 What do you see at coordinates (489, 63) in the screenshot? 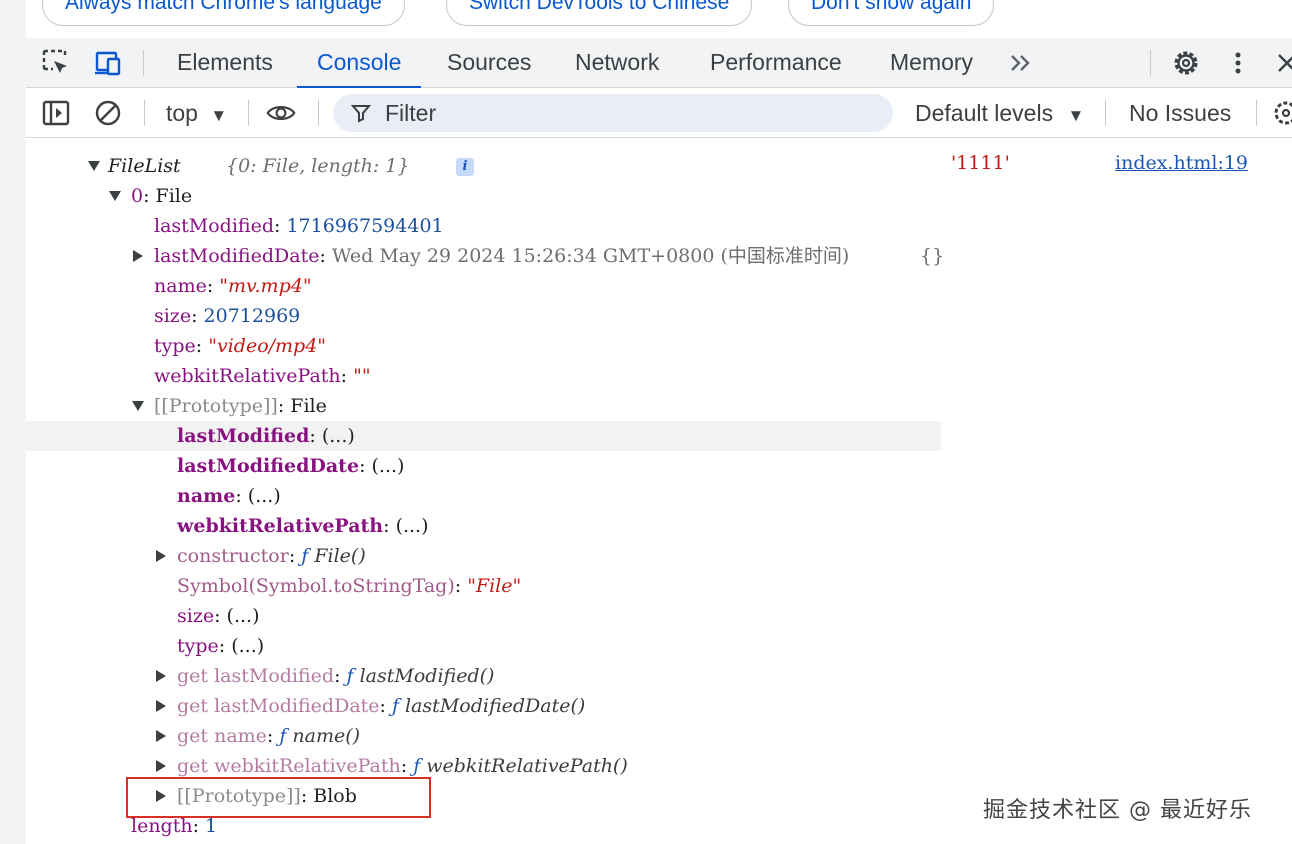
I see `tab-sources: Sources` at bounding box center [489, 63].